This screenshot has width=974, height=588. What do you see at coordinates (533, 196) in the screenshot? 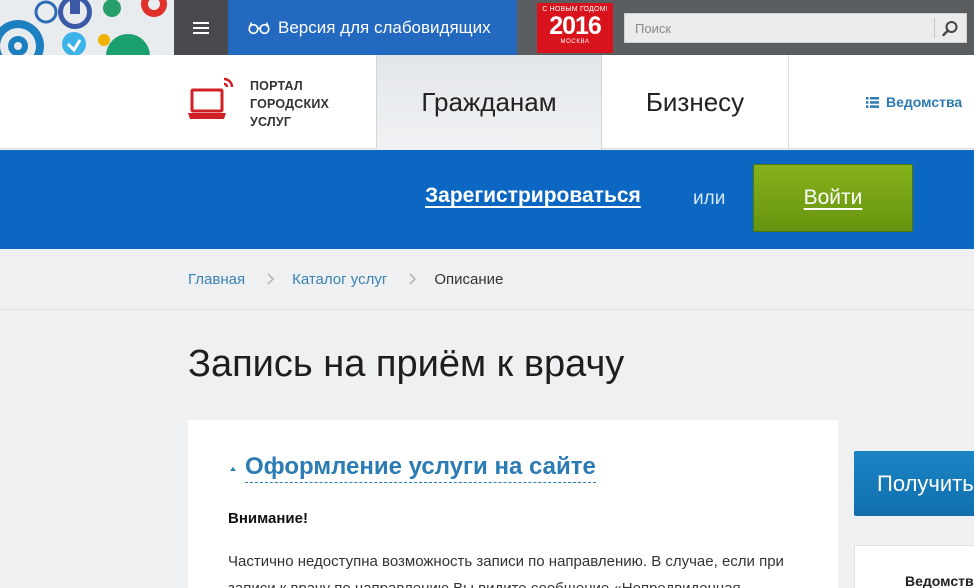
I see `register-link: Зарегистрироваться` at bounding box center [533, 196].